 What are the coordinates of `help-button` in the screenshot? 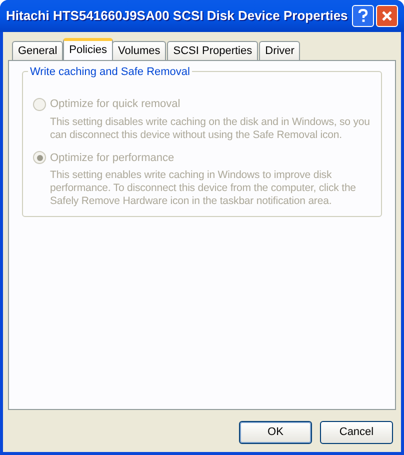 It's located at (363, 16).